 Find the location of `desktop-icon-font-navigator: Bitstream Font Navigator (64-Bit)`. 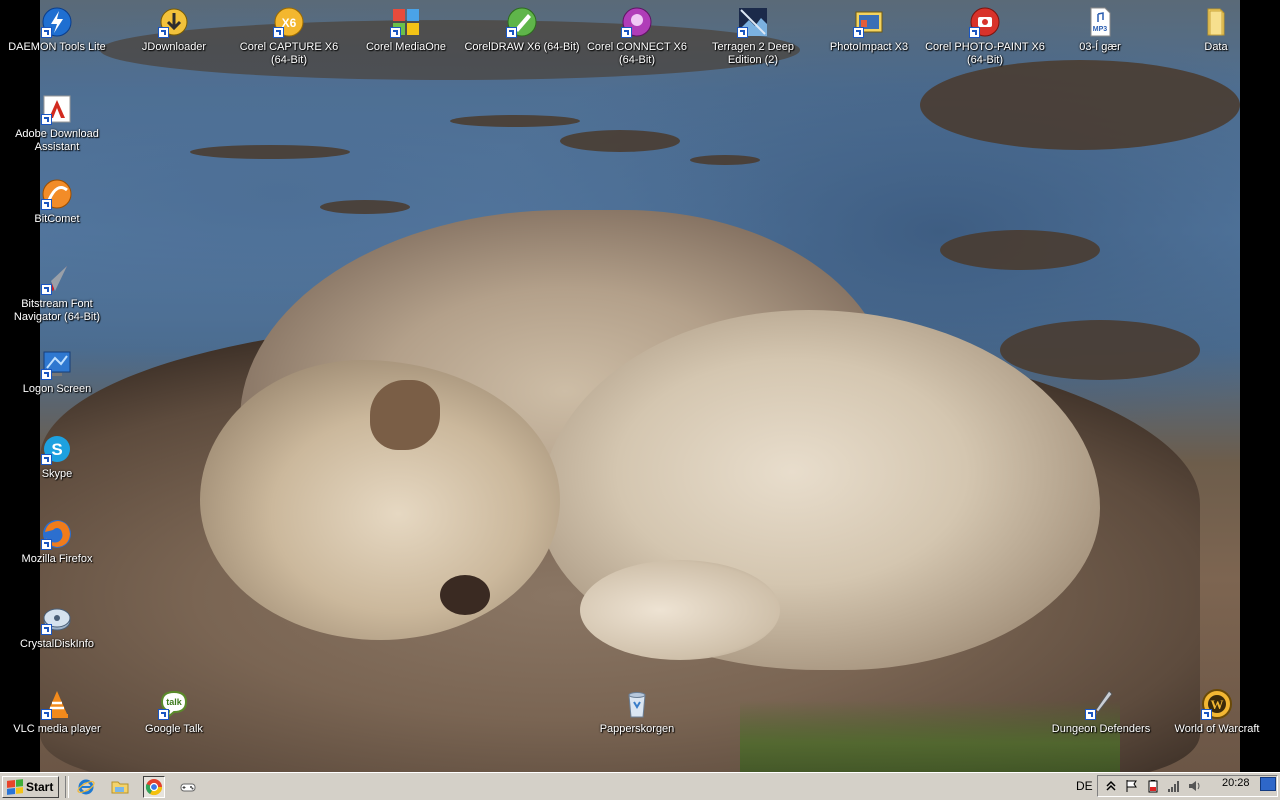

desktop-icon-font-navigator: Bitstream Font Navigator (64-Bit) is located at coordinates (57, 293).